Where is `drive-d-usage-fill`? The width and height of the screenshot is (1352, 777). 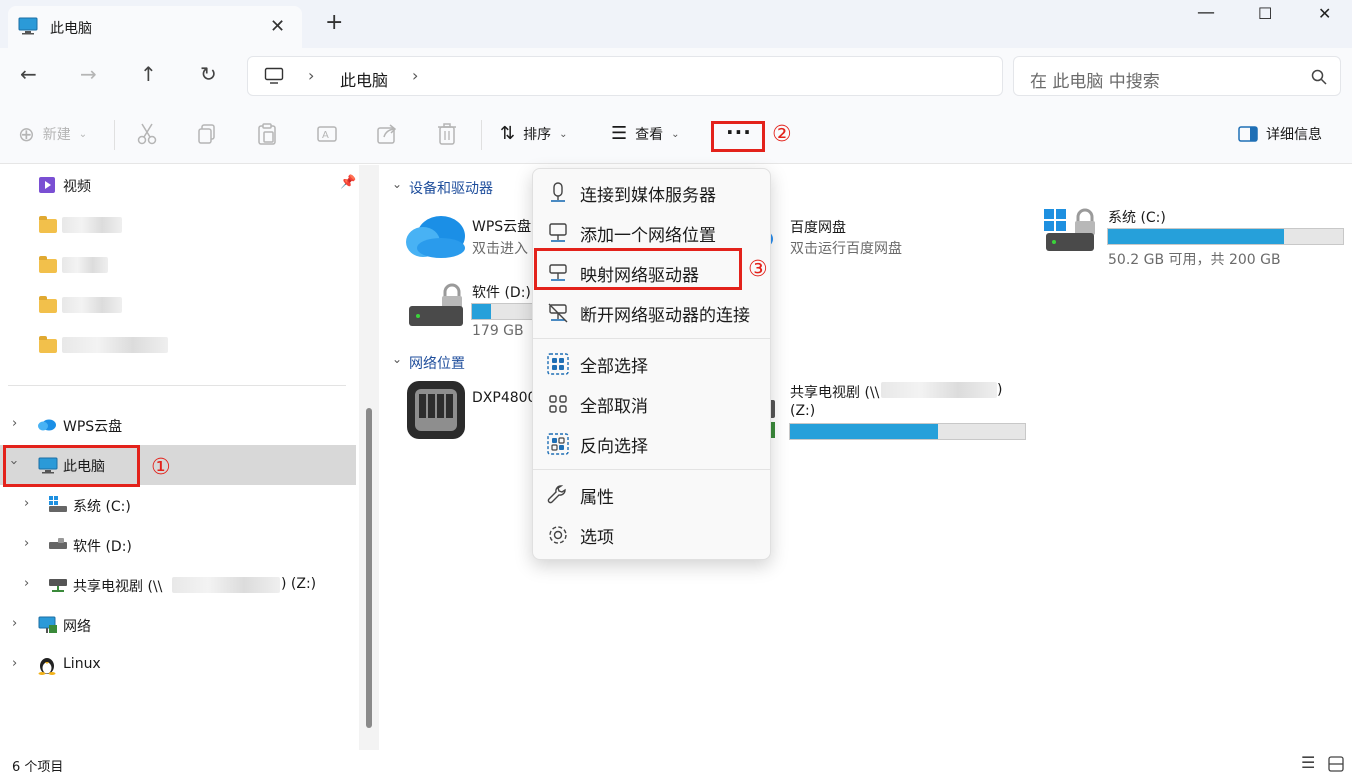 drive-d-usage-fill is located at coordinates (481, 311).